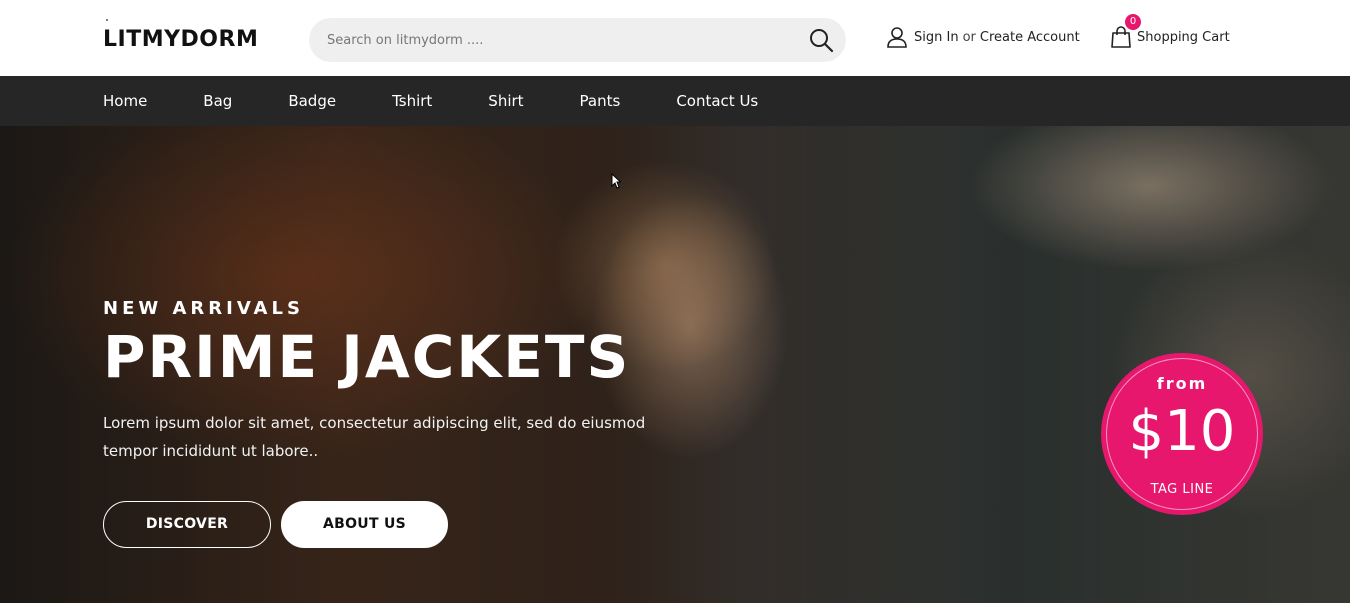 The width and height of the screenshot is (1350, 603). Describe the element at coordinates (969, 37) in the screenshot. I see `account-or-text: or` at that location.